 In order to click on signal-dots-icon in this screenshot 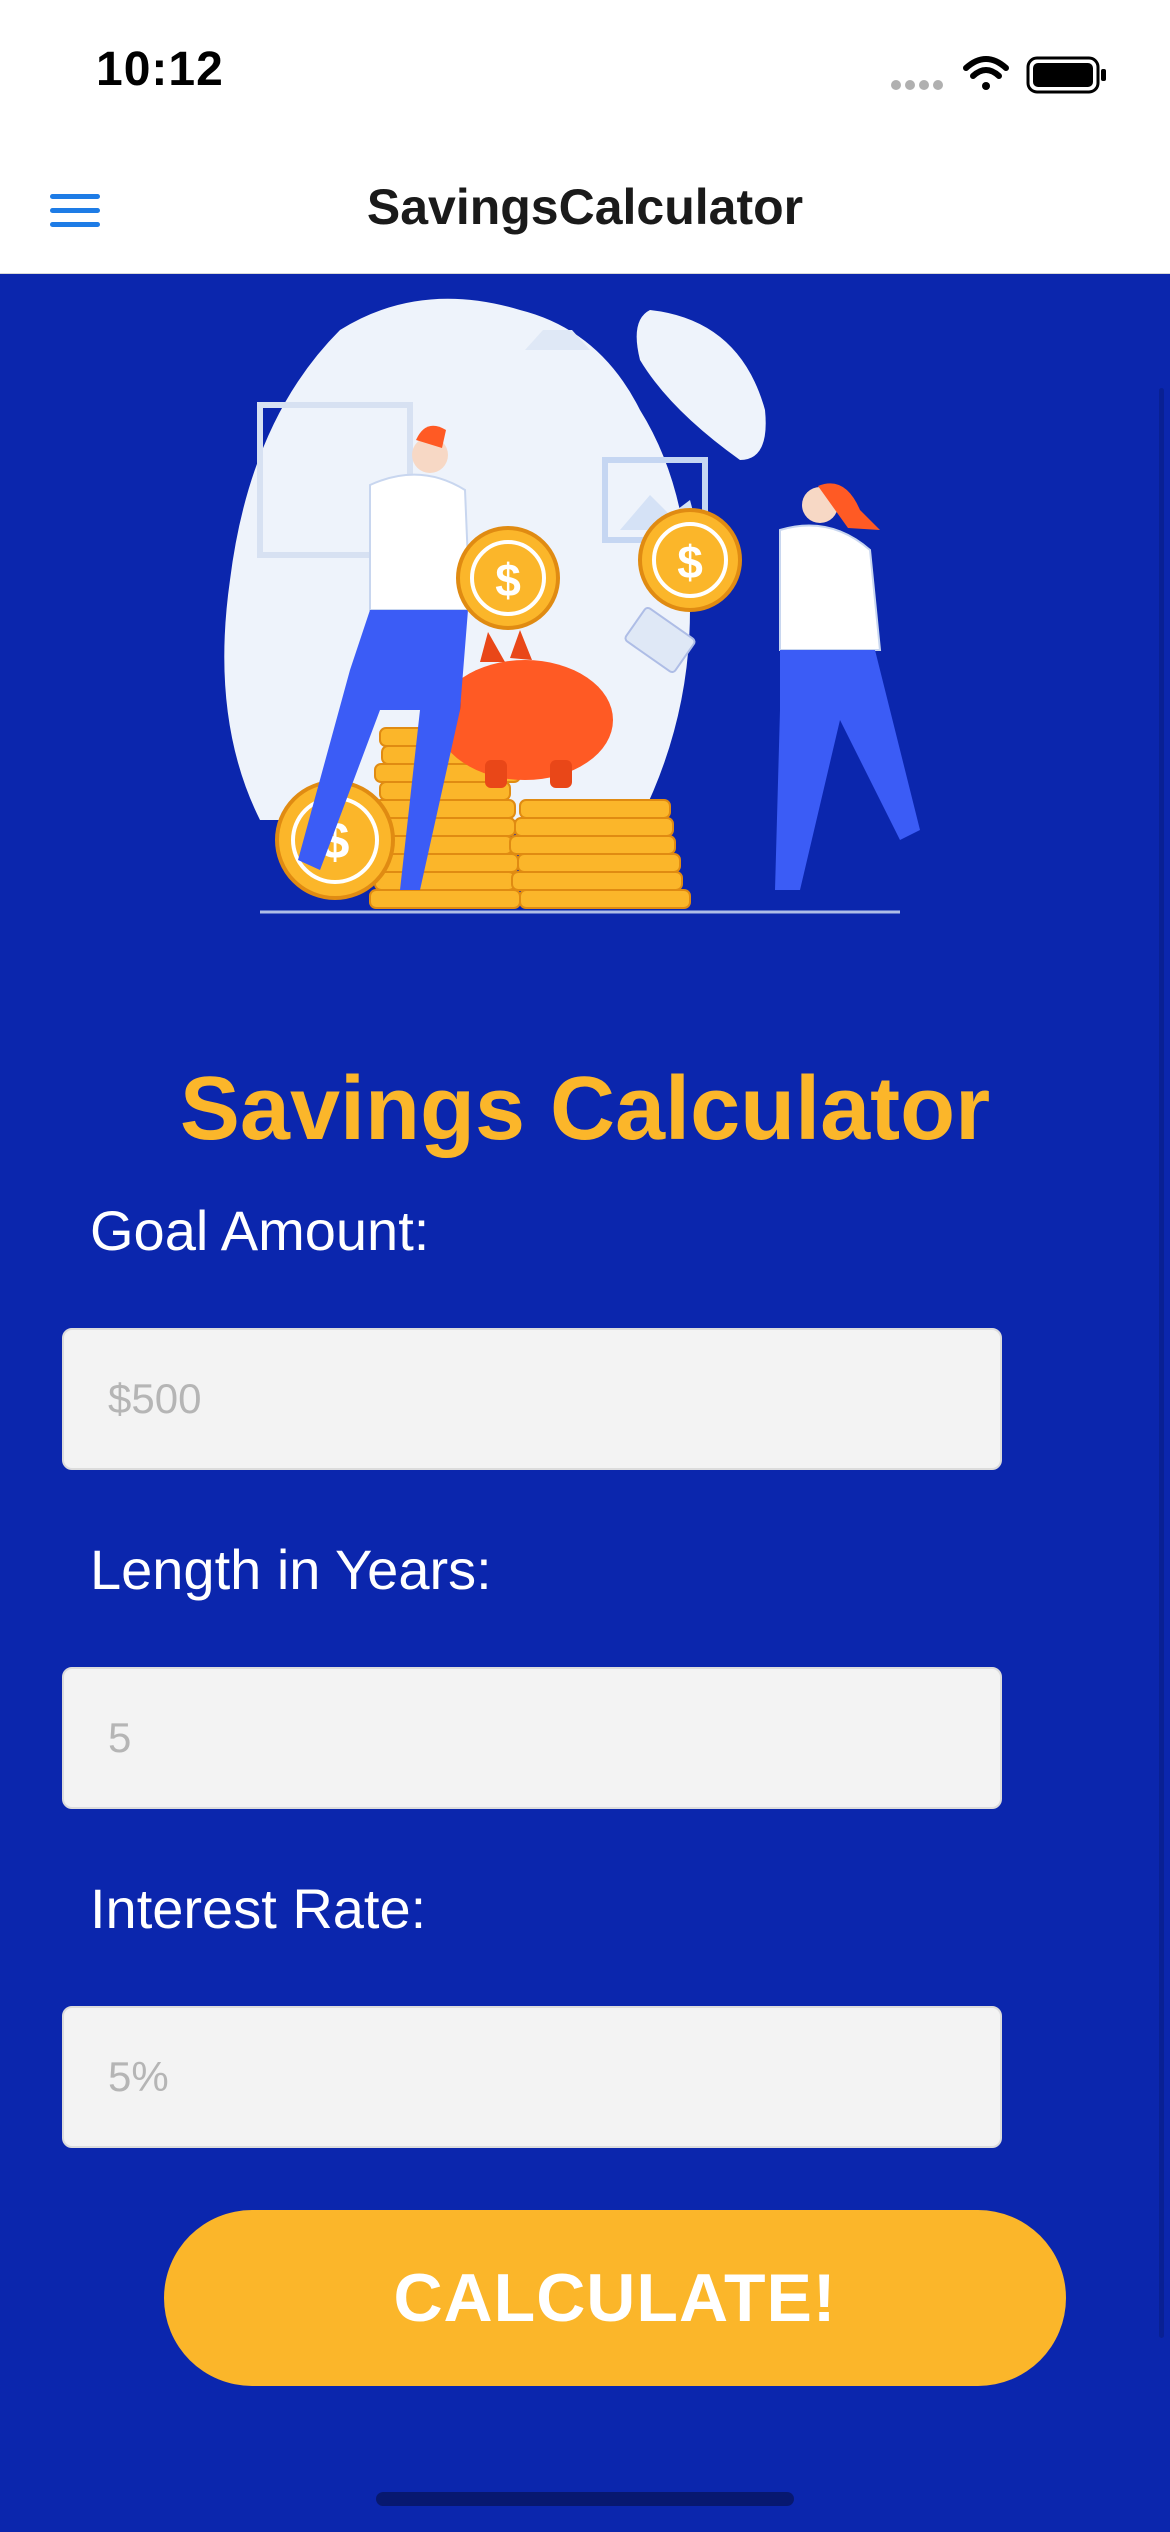, I will do `click(917, 85)`.